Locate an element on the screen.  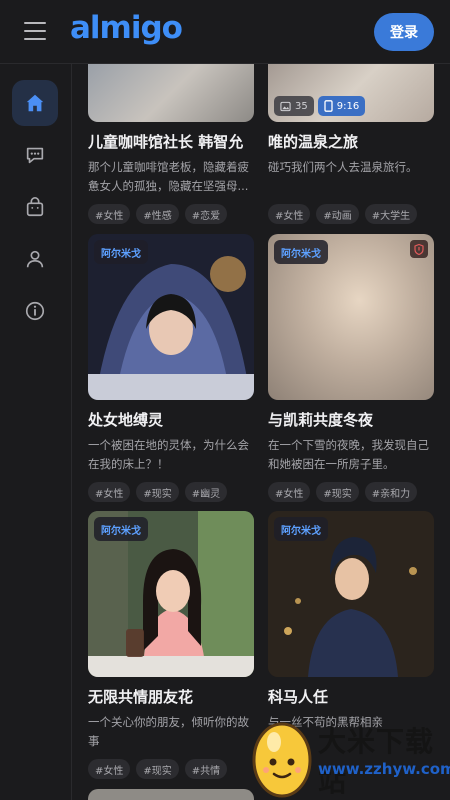
character-card: 阿尔米戈 无限共情朋友花 一个关心你的朋友，倾听你的故事 #女性 #现实 #共情 is located at coordinates (171, 645).